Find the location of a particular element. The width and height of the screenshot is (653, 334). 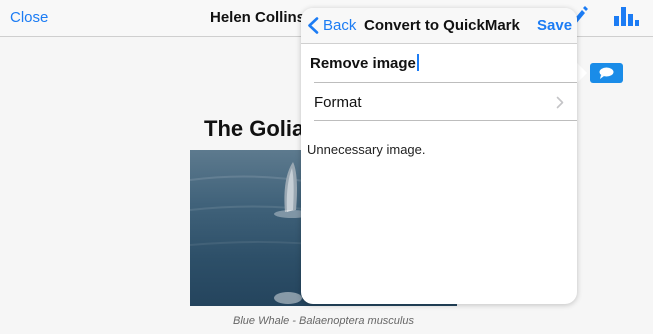

bar-chart-icon is located at coordinates (626, 17).